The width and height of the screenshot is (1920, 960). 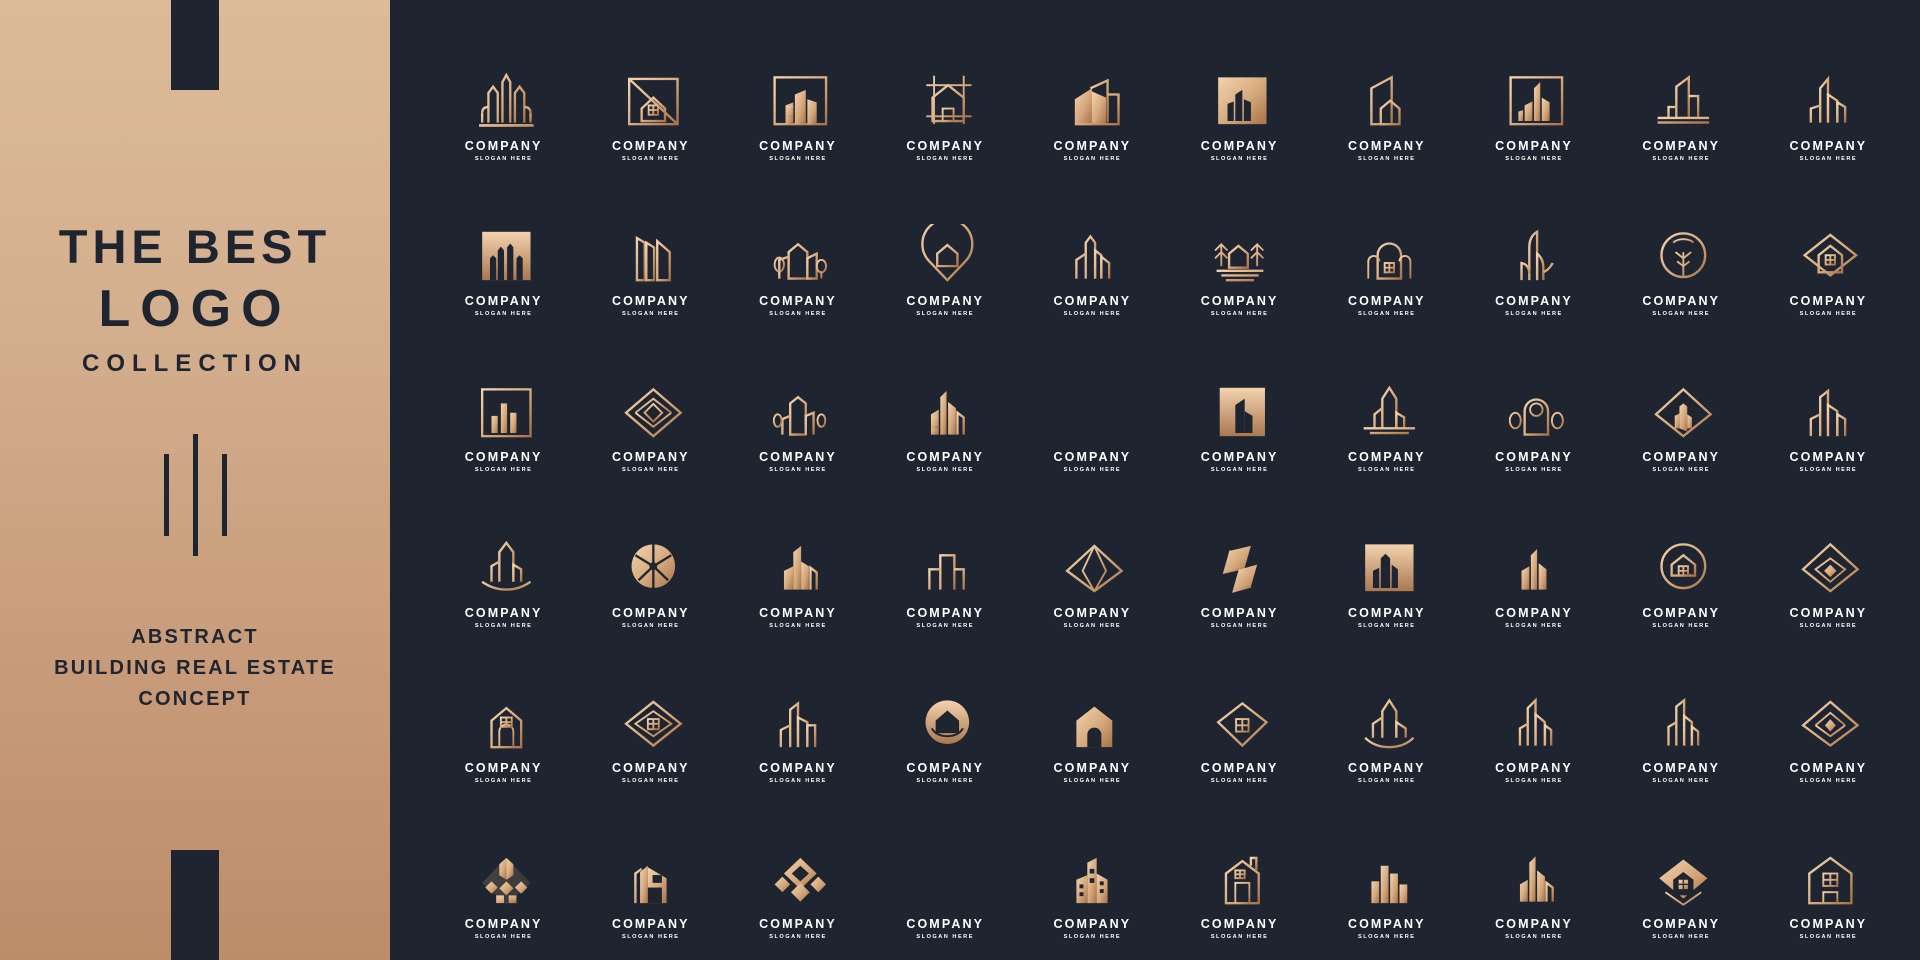 I want to click on stacked-boxes-outline-icon, so click(x=945, y=561).